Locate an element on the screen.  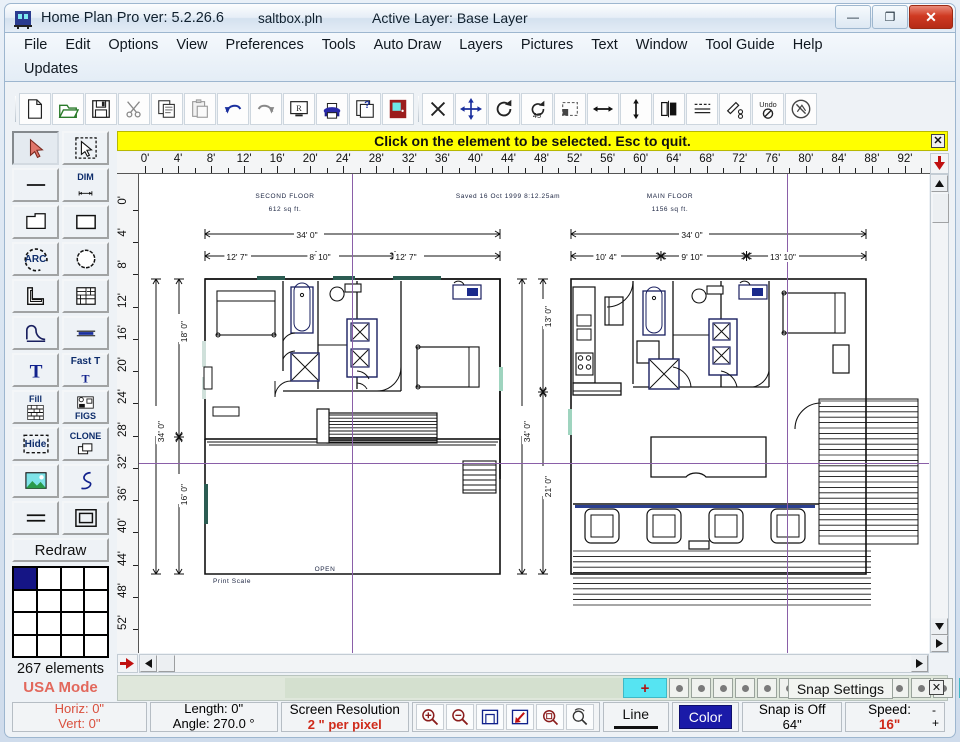
menu-item-edit: Edit is located at coordinates (77, 45).